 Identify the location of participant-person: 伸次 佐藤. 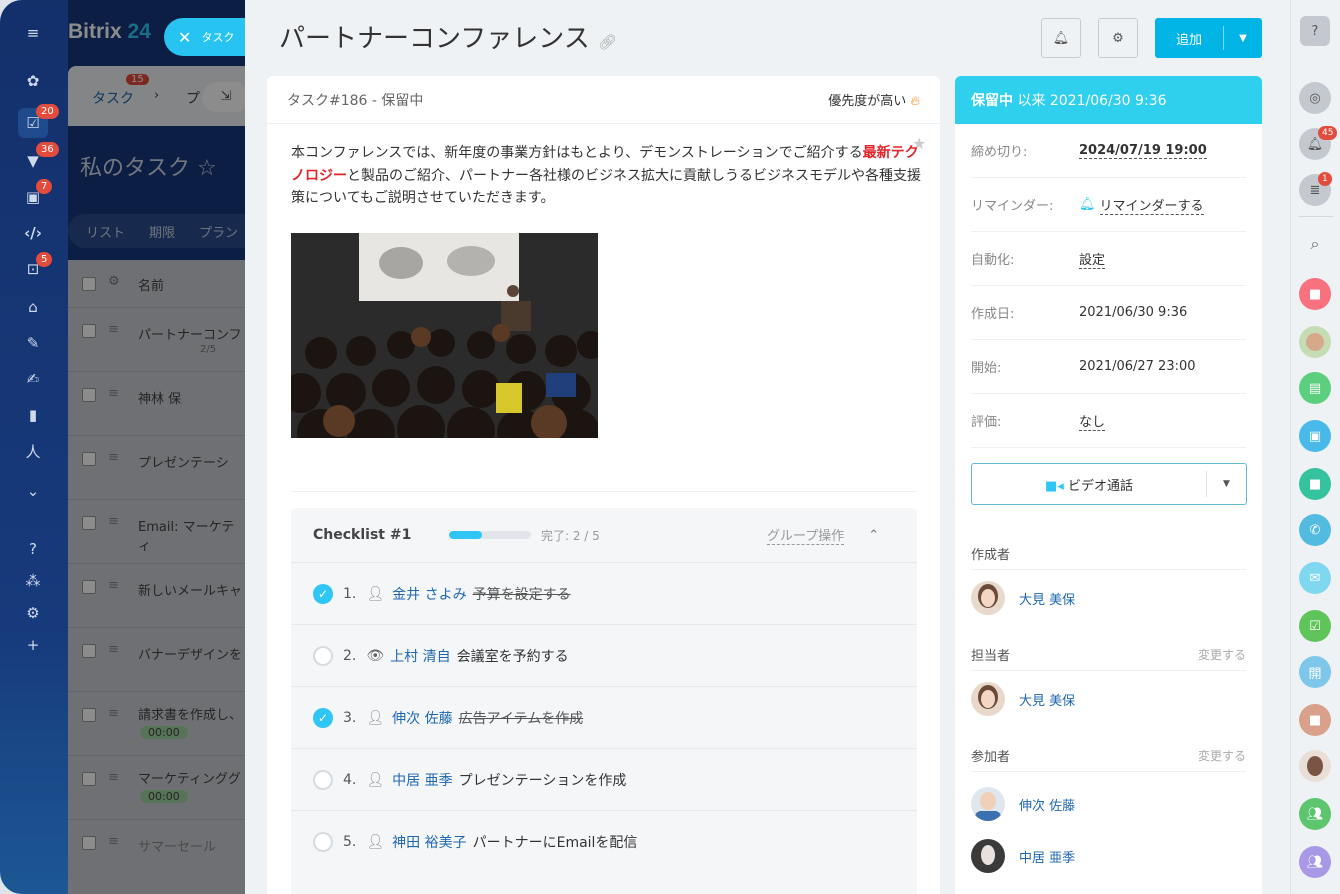
(1108, 804).